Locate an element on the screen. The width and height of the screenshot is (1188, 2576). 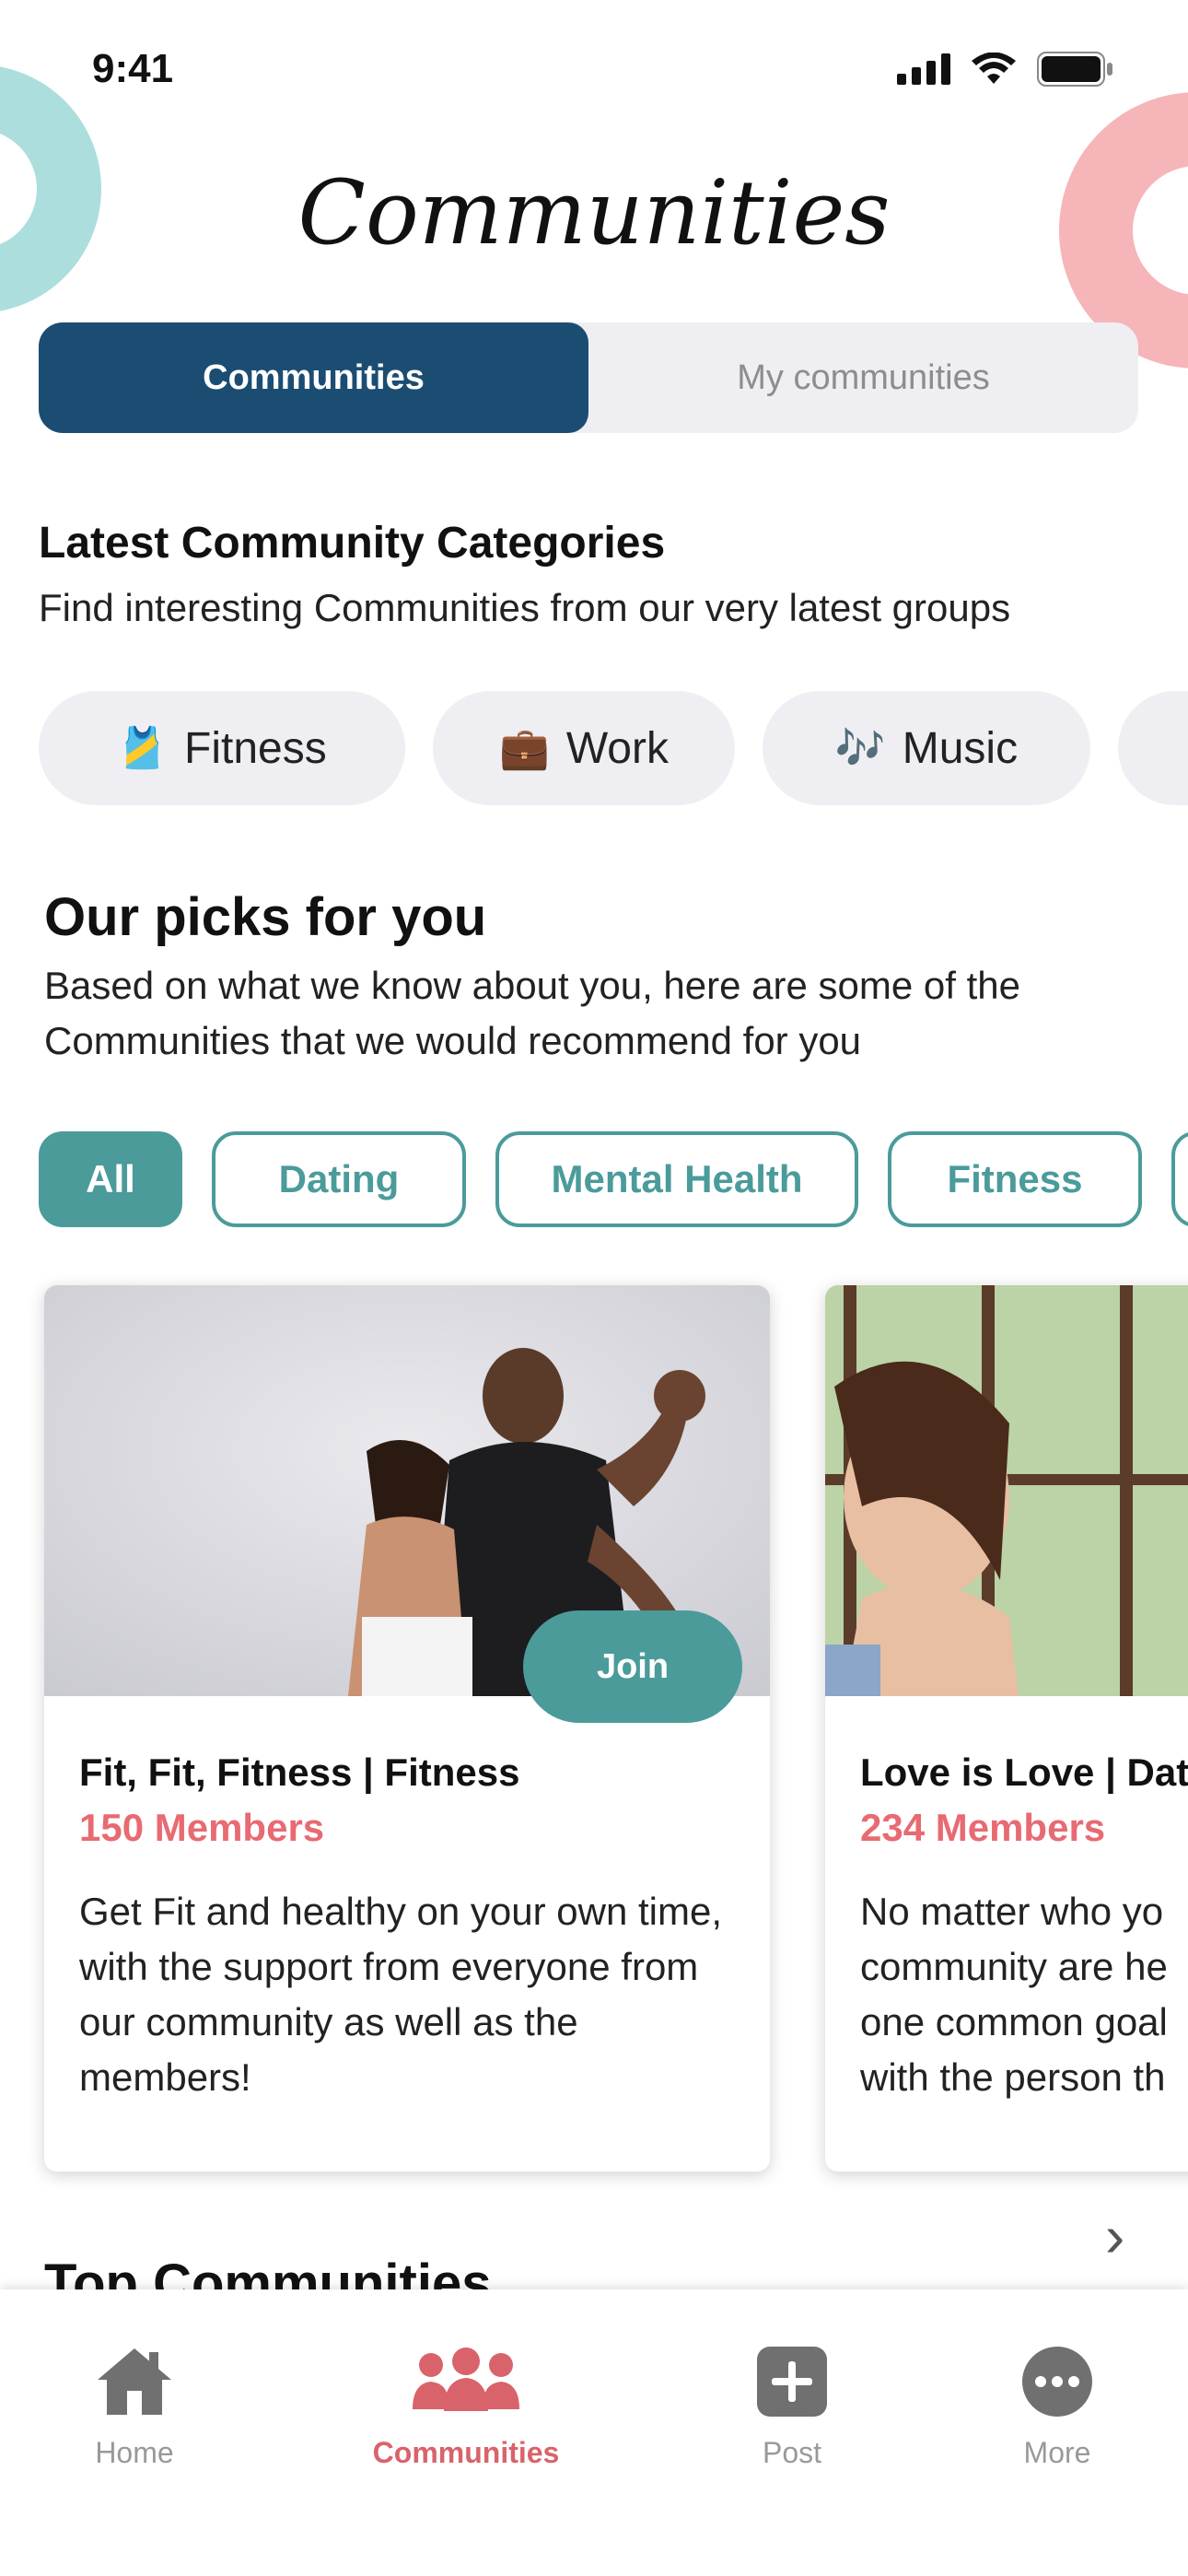
category-pill-work: 💼 Work is located at coordinates (584, 748).